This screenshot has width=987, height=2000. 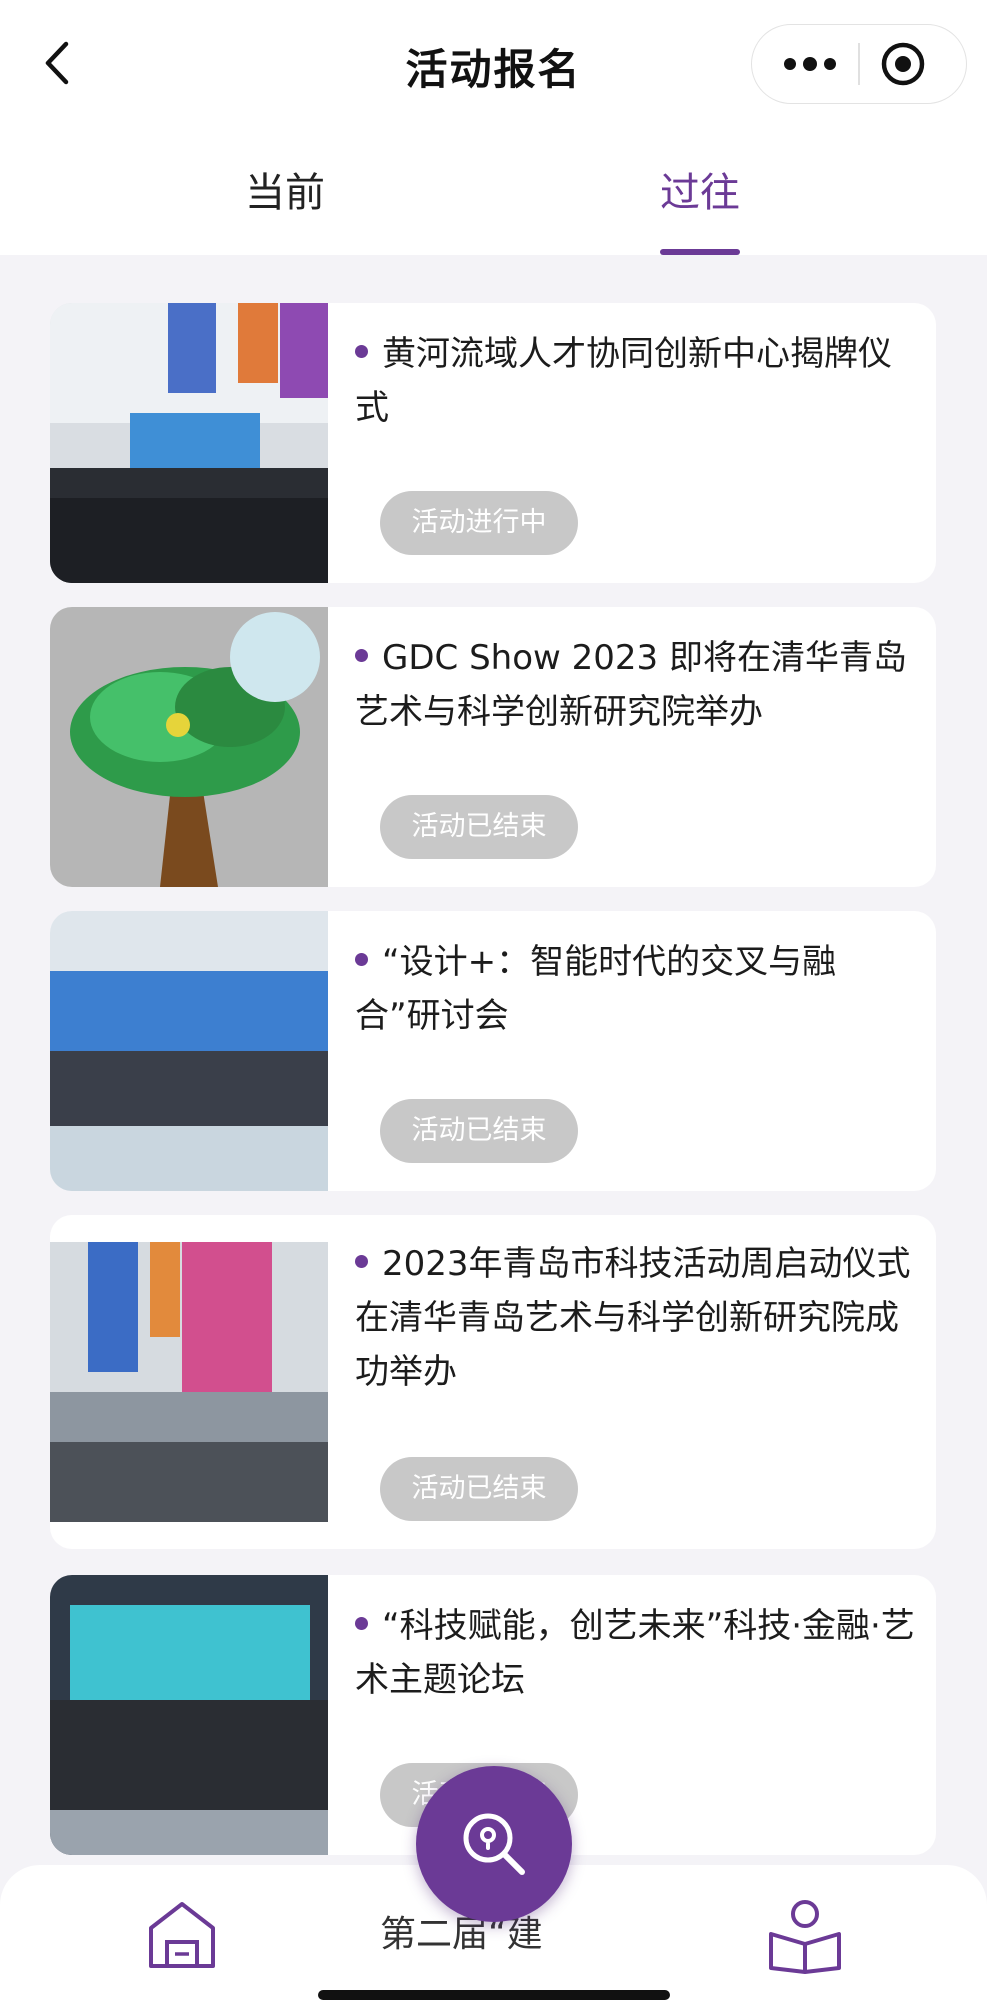 What do you see at coordinates (903, 64) in the screenshot?
I see `close-target-icon` at bounding box center [903, 64].